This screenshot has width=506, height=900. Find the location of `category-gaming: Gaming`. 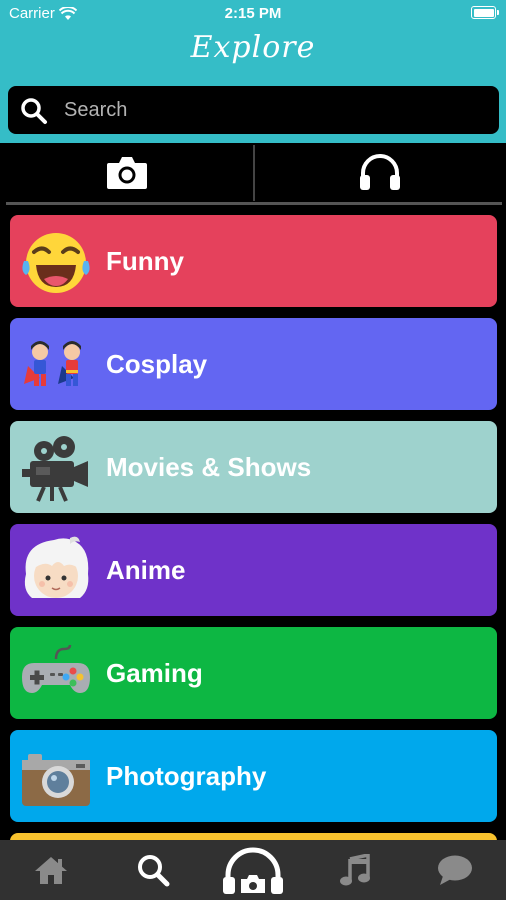

category-gaming: Gaming is located at coordinates (253, 673).